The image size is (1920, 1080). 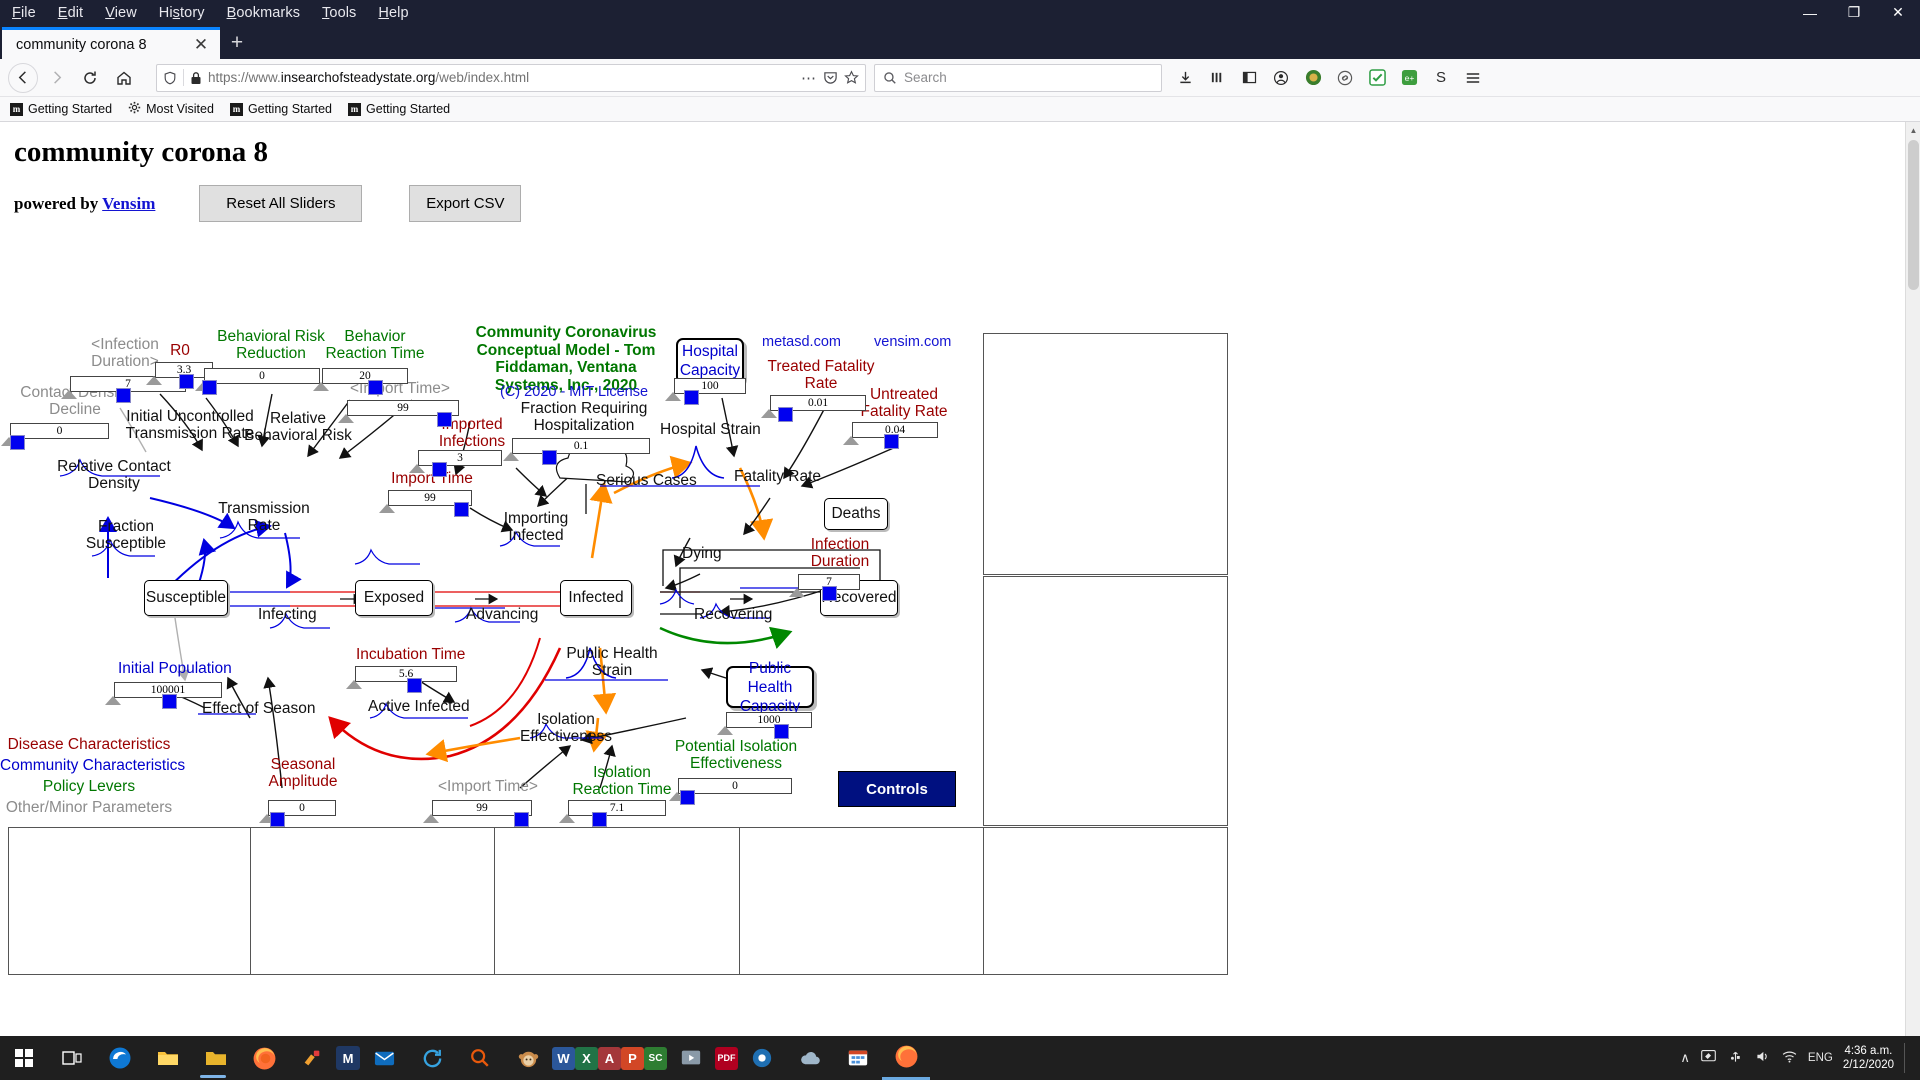 I want to click on wifi-icon, so click(x=1789, y=1058).